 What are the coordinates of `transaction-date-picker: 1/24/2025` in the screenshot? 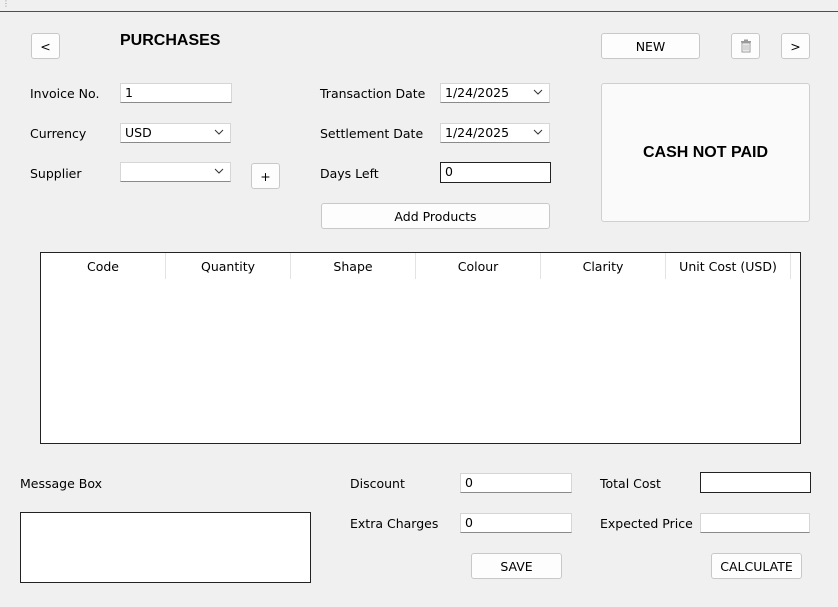 It's located at (495, 93).